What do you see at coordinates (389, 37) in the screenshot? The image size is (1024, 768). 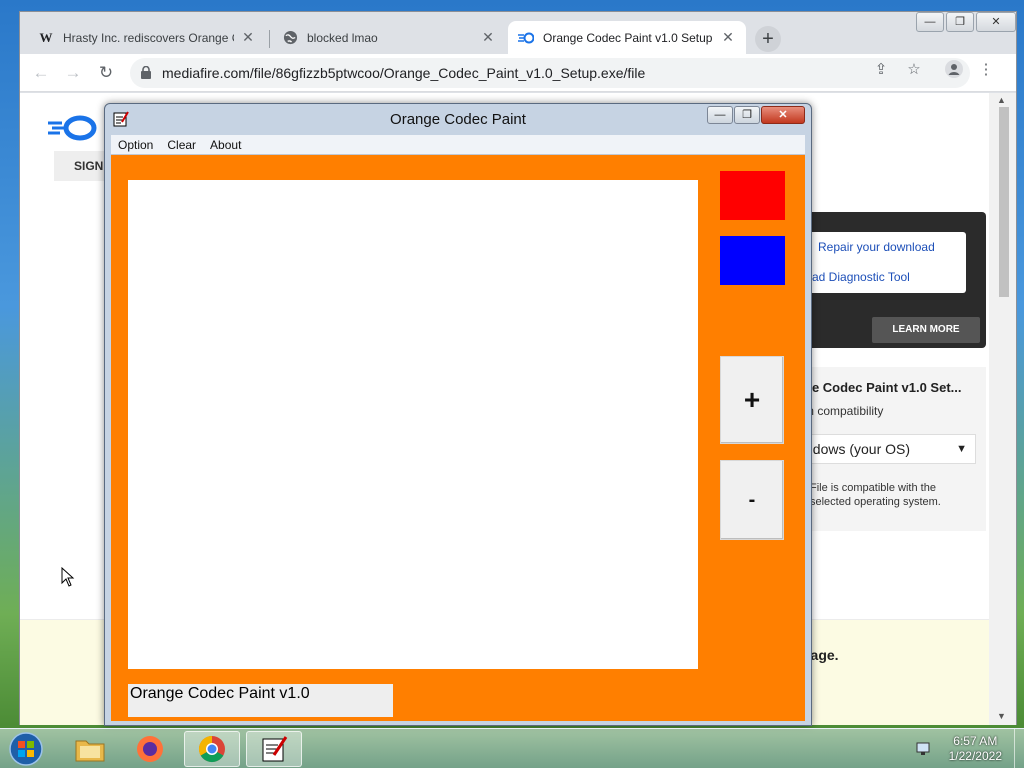 I see `tab-blocked: blocked lmao ✕` at bounding box center [389, 37].